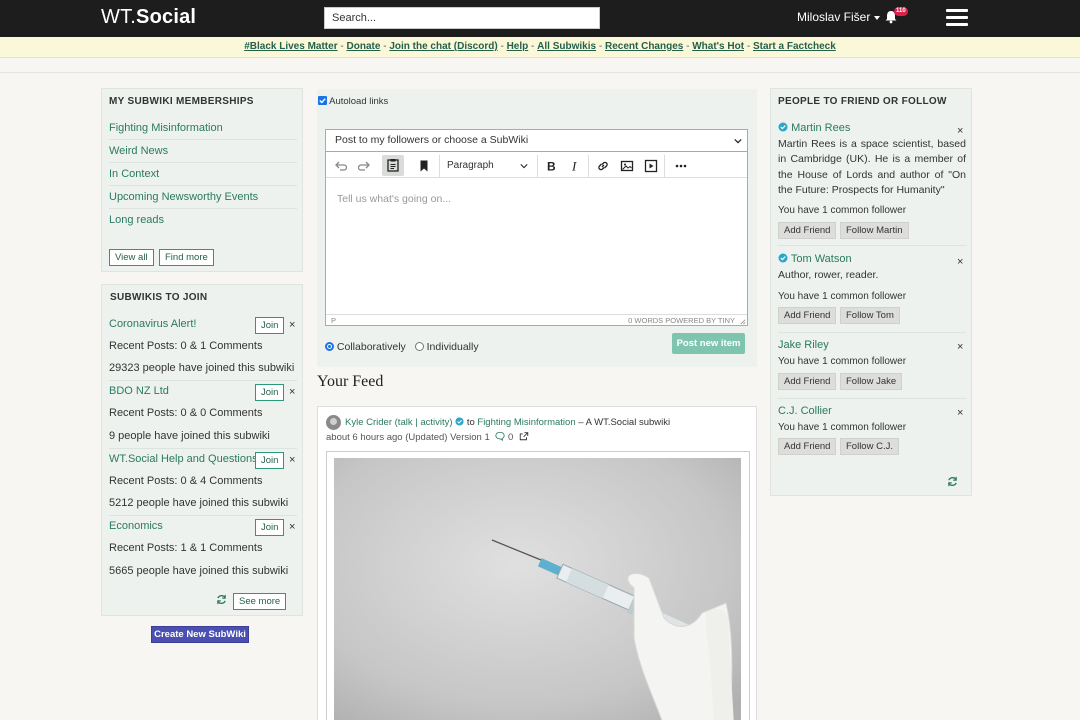 This screenshot has width=1080, height=720. Describe the element at coordinates (805, 411) in the screenshot. I see `person-name: C.J. Collier` at that location.